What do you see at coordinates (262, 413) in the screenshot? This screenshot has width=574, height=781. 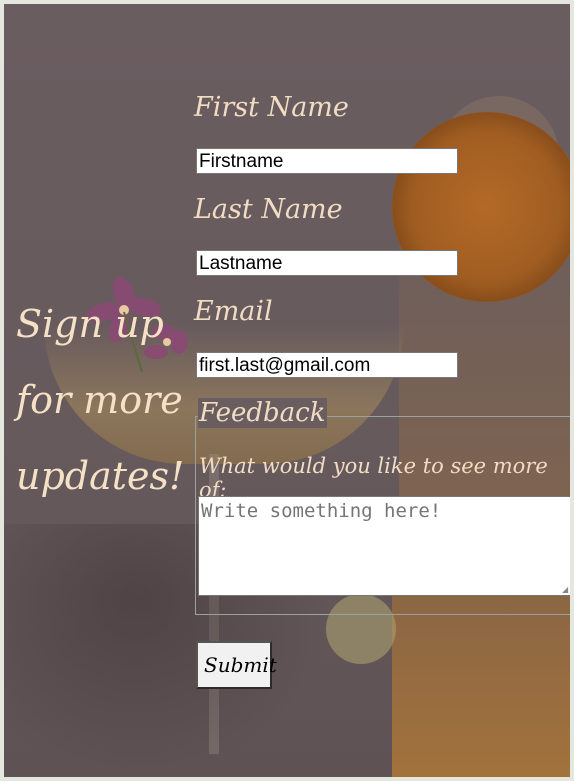 I see `feedback-legend: Feedback` at bounding box center [262, 413].